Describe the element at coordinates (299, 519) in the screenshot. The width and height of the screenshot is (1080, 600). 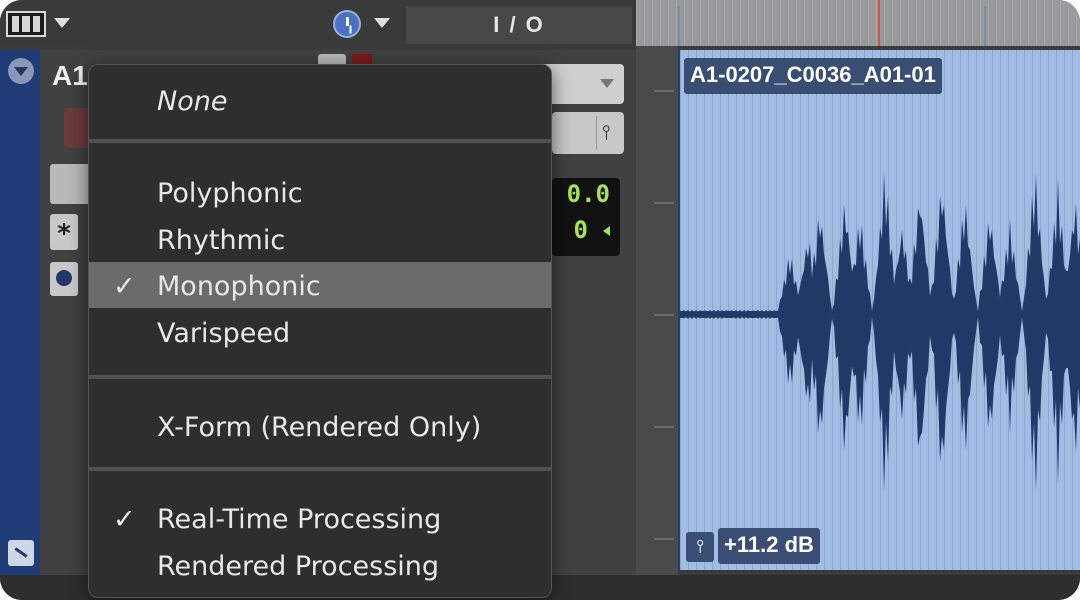
I see `menu-item-label: Real-Time Processing` at that location.